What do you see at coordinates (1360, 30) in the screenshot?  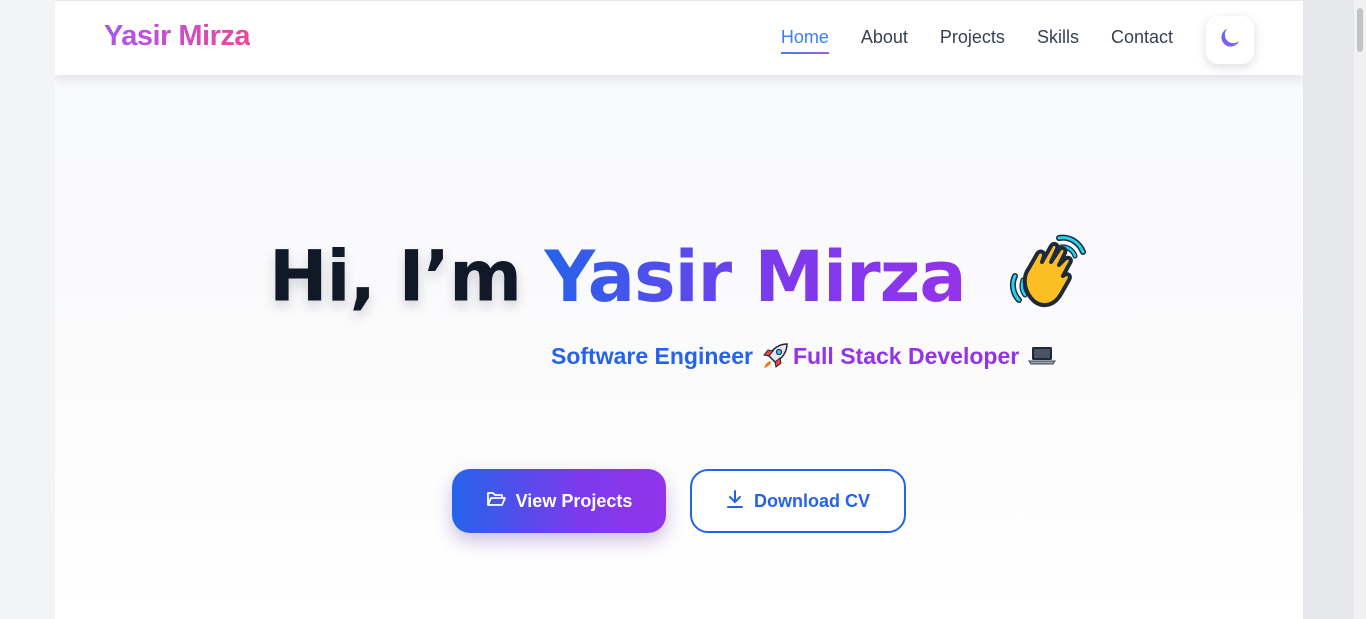 I see `scrollbar-thumb` at bounding box center [1360, 30].